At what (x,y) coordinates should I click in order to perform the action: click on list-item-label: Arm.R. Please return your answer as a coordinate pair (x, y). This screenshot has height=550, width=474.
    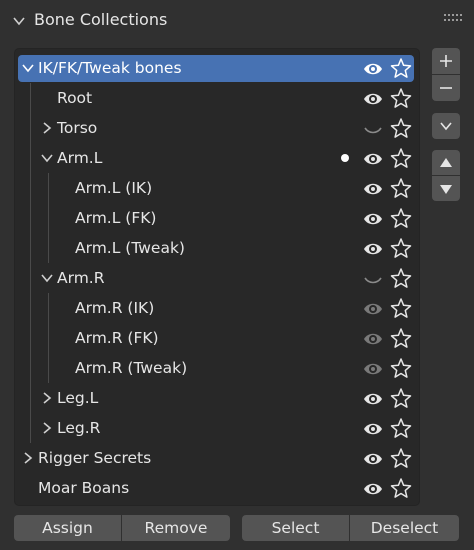
    Looking at the image, I should click on (81, 278).